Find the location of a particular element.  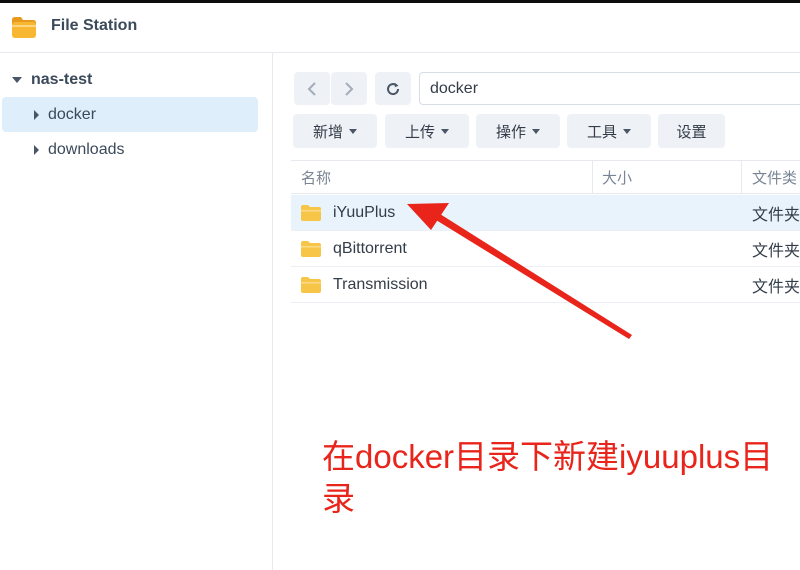

sidebar-item-docker: docker is located at coordinates (130, 114).